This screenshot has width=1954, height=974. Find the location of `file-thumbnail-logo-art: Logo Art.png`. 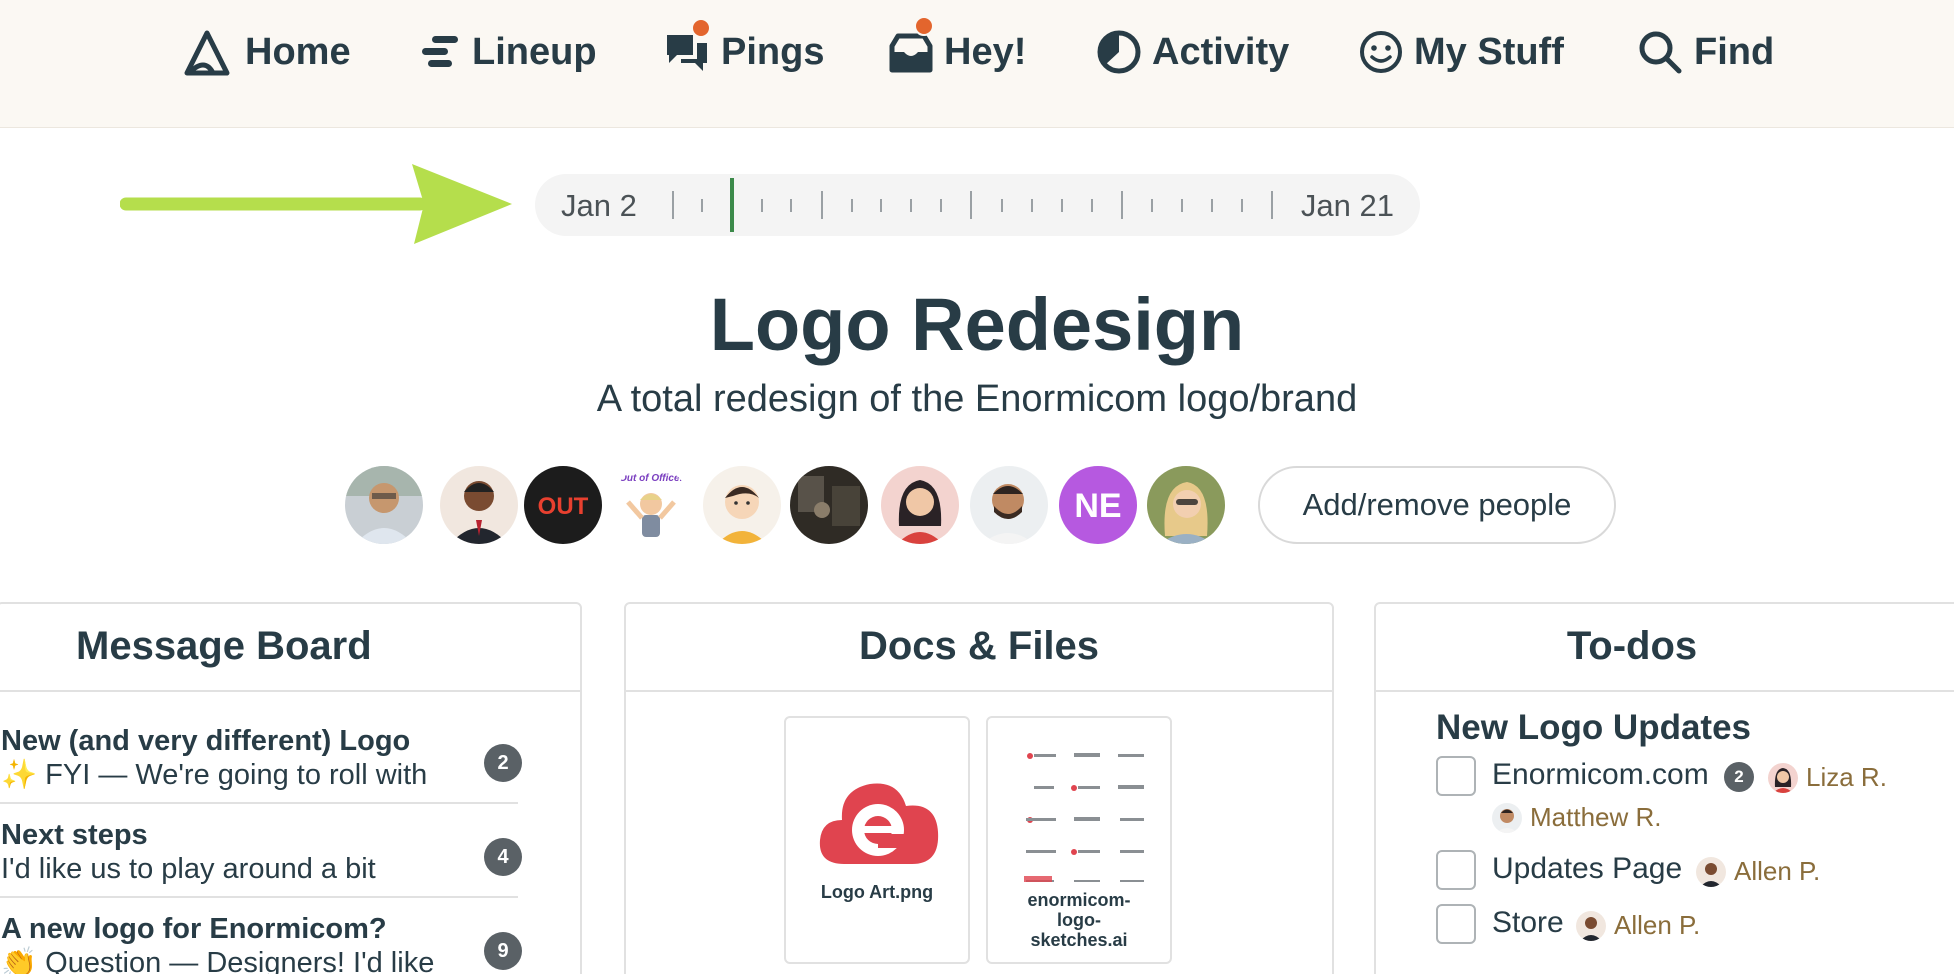

file-thumbnail-logo-art: Logo Art.png is located at coordinates (877, 840).